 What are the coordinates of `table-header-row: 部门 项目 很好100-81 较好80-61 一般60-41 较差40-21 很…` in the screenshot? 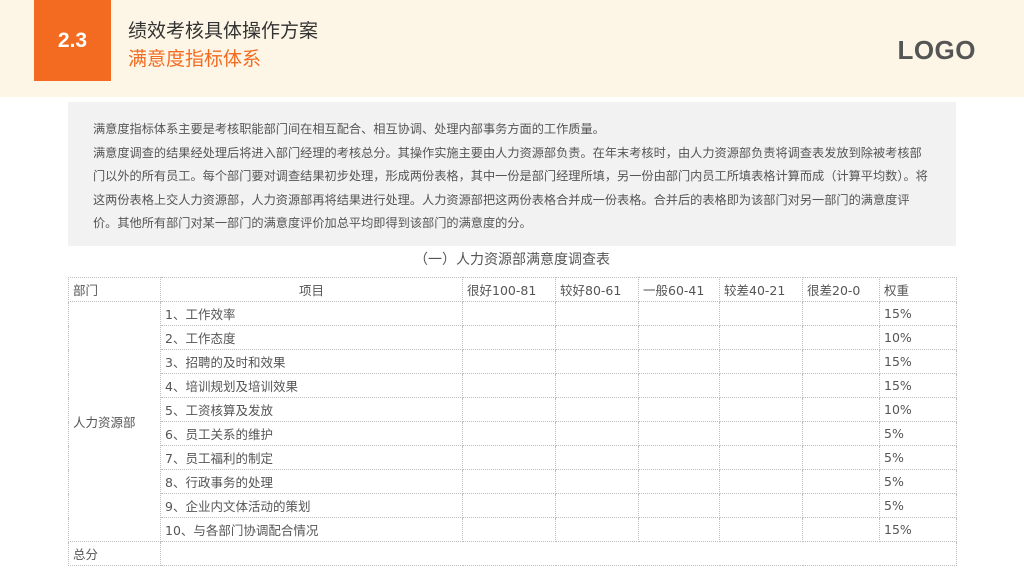 It's located at (512, 289).